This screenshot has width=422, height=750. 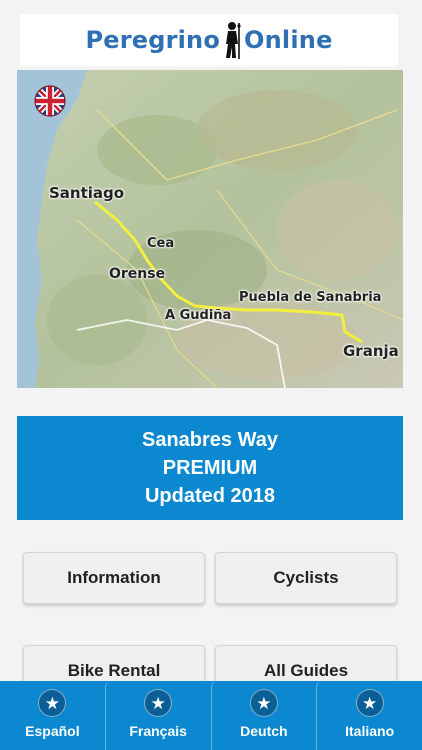 I want to click on premium-banner: Sanabres Way PREMIUM Updated 2018, so click(x=210, y=468).